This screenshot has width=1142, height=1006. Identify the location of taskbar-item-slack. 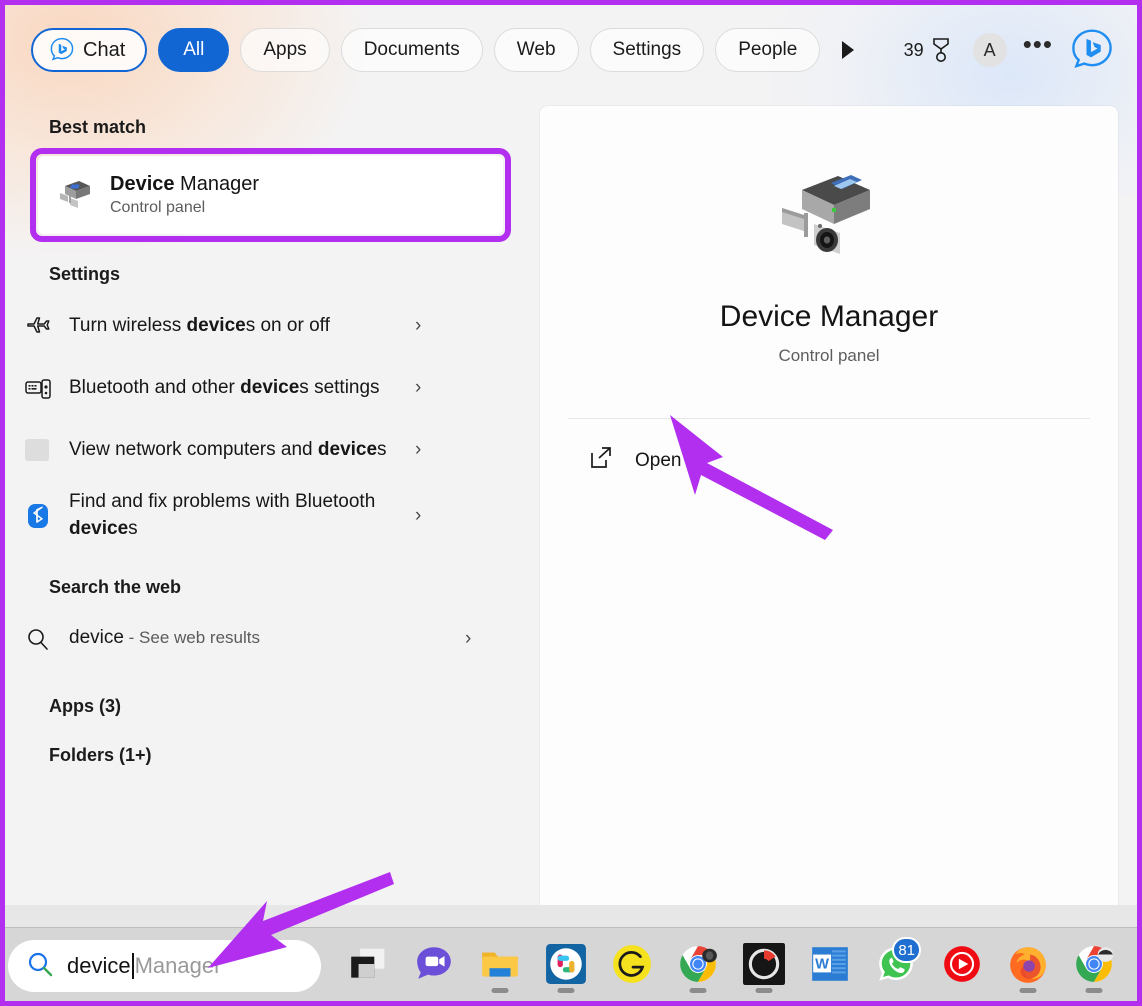
(566, 964).